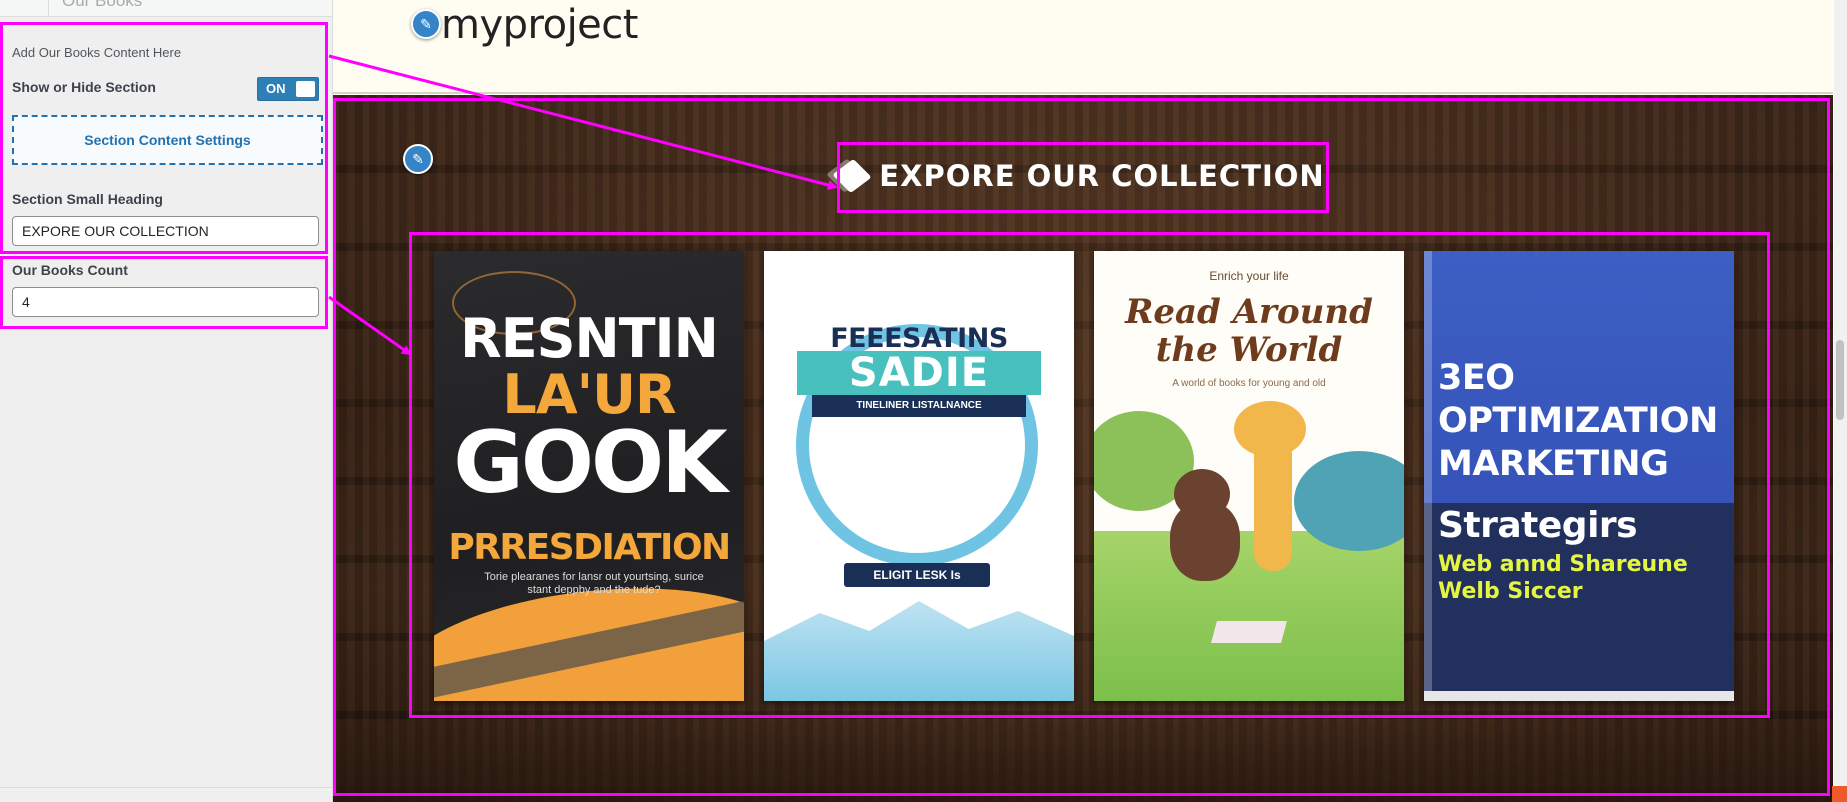  What do you see at coordinates (166, 794) in the screenshot?
I see `sidebar-footer` at bounding box center [166, 794].